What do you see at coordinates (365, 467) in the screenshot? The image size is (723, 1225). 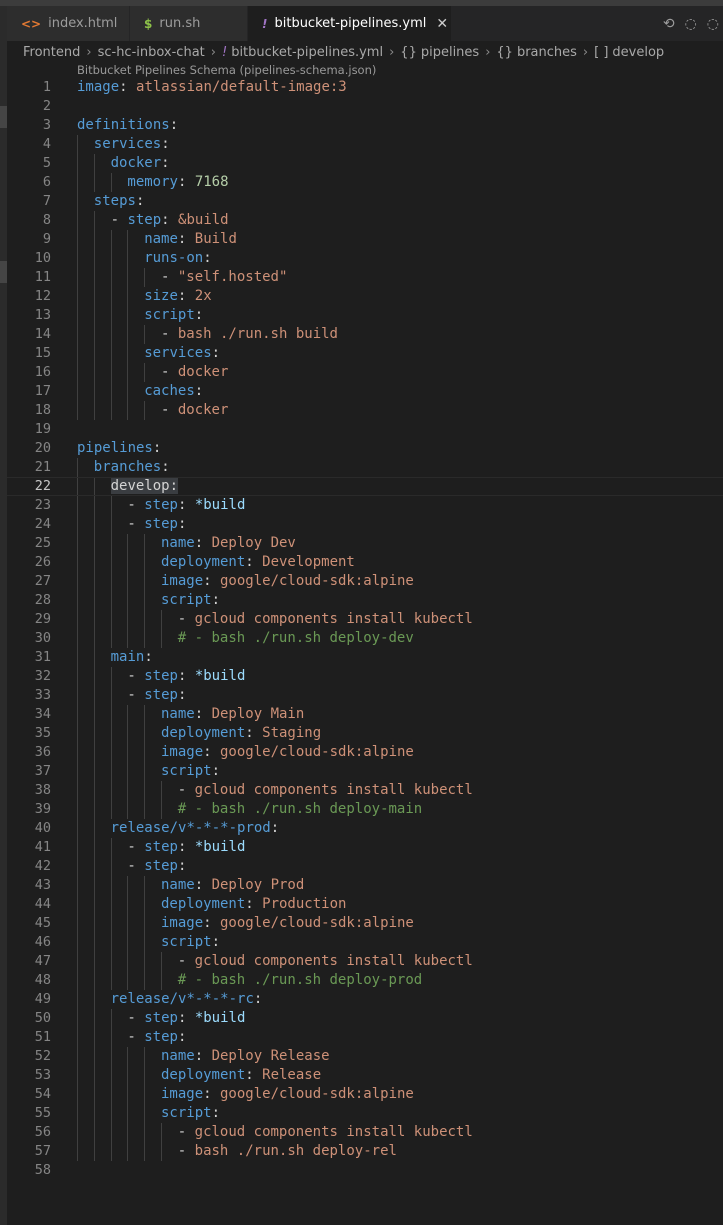 I see `code-line: 21 branches:` at bounding box center [365, 467].